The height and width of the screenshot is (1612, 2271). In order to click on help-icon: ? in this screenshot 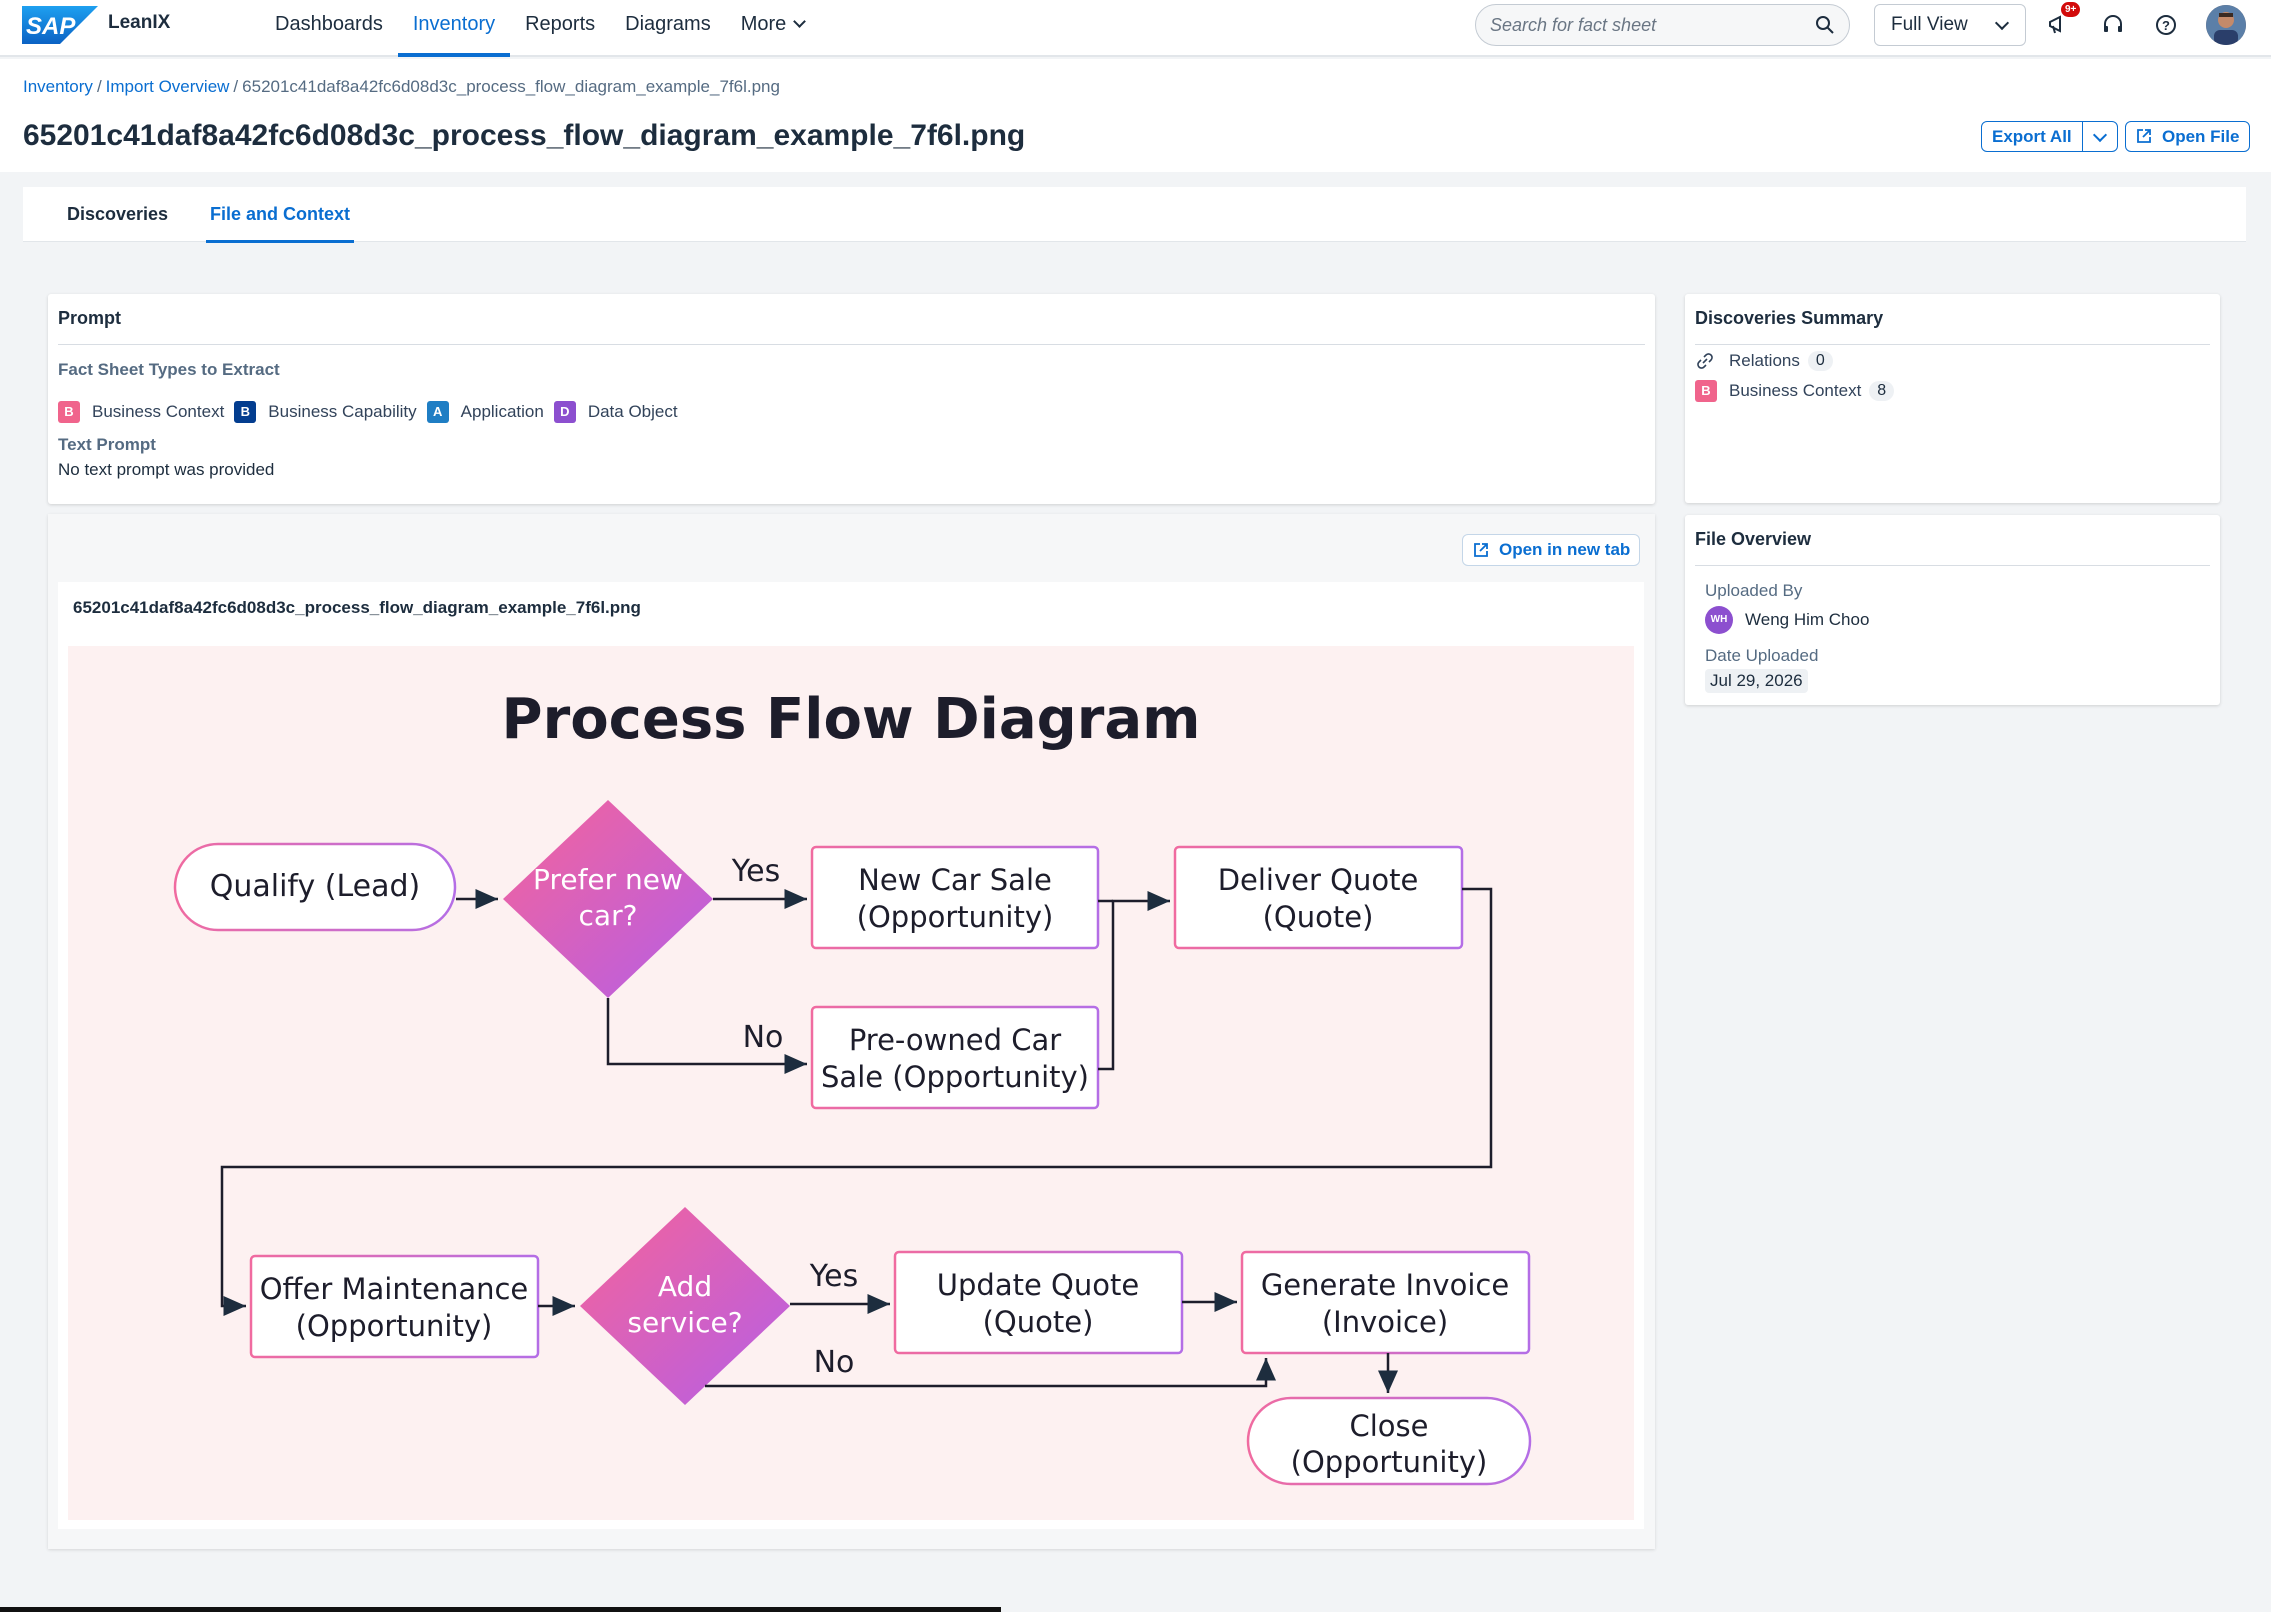, I will do `click(2166, 25)`.